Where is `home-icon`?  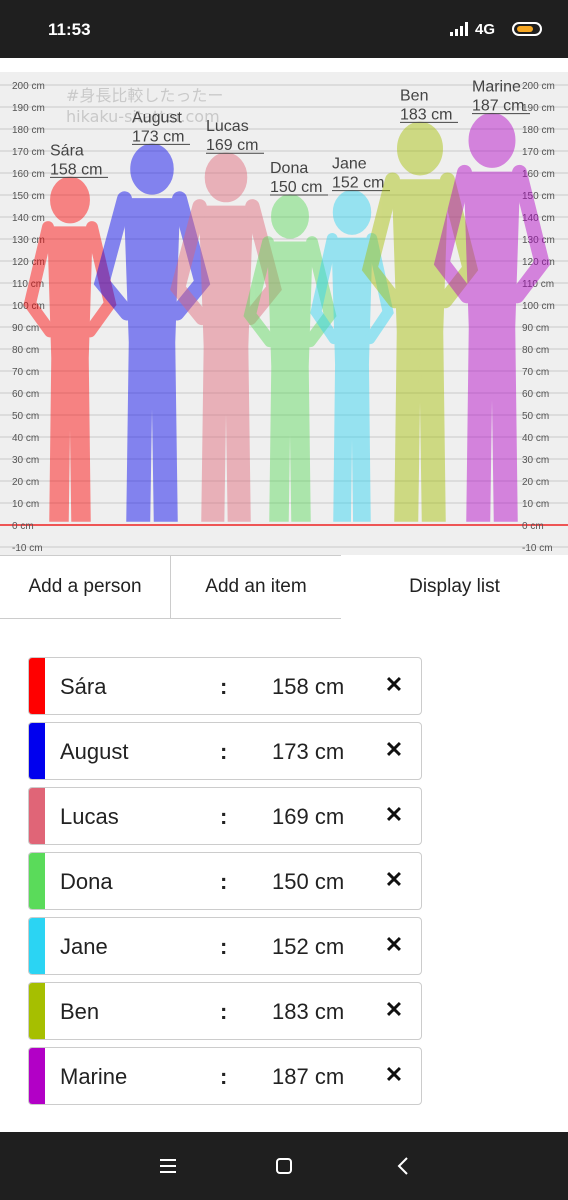 home-icon is located at coordinates (284, 1166).